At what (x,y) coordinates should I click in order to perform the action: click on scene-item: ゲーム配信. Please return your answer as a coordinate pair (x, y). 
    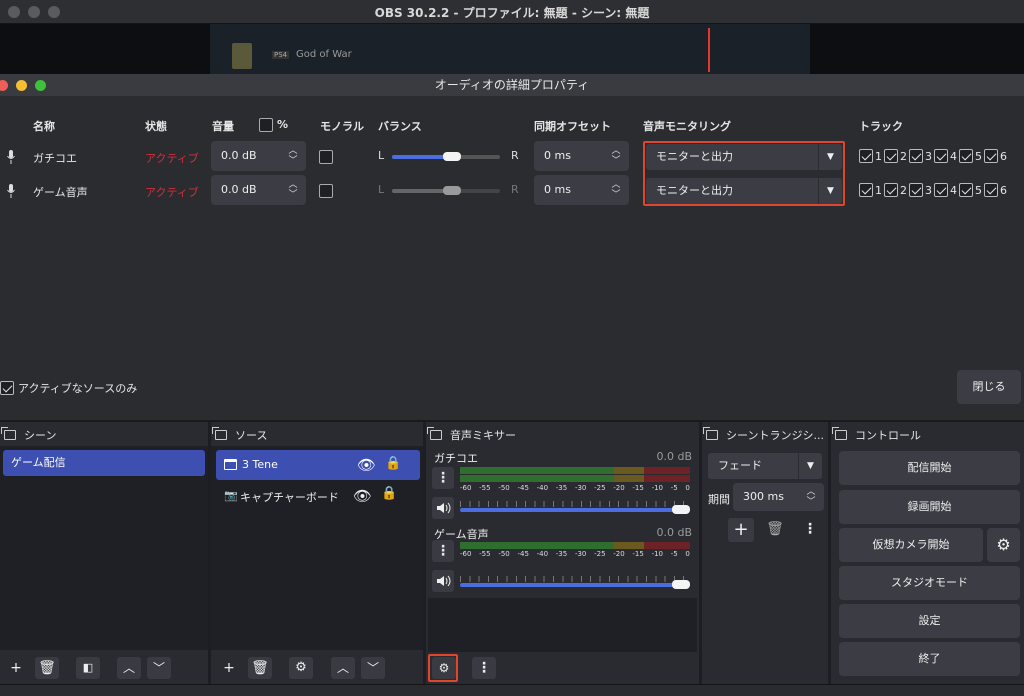
    Looking at the image, I should click on (104, 463).